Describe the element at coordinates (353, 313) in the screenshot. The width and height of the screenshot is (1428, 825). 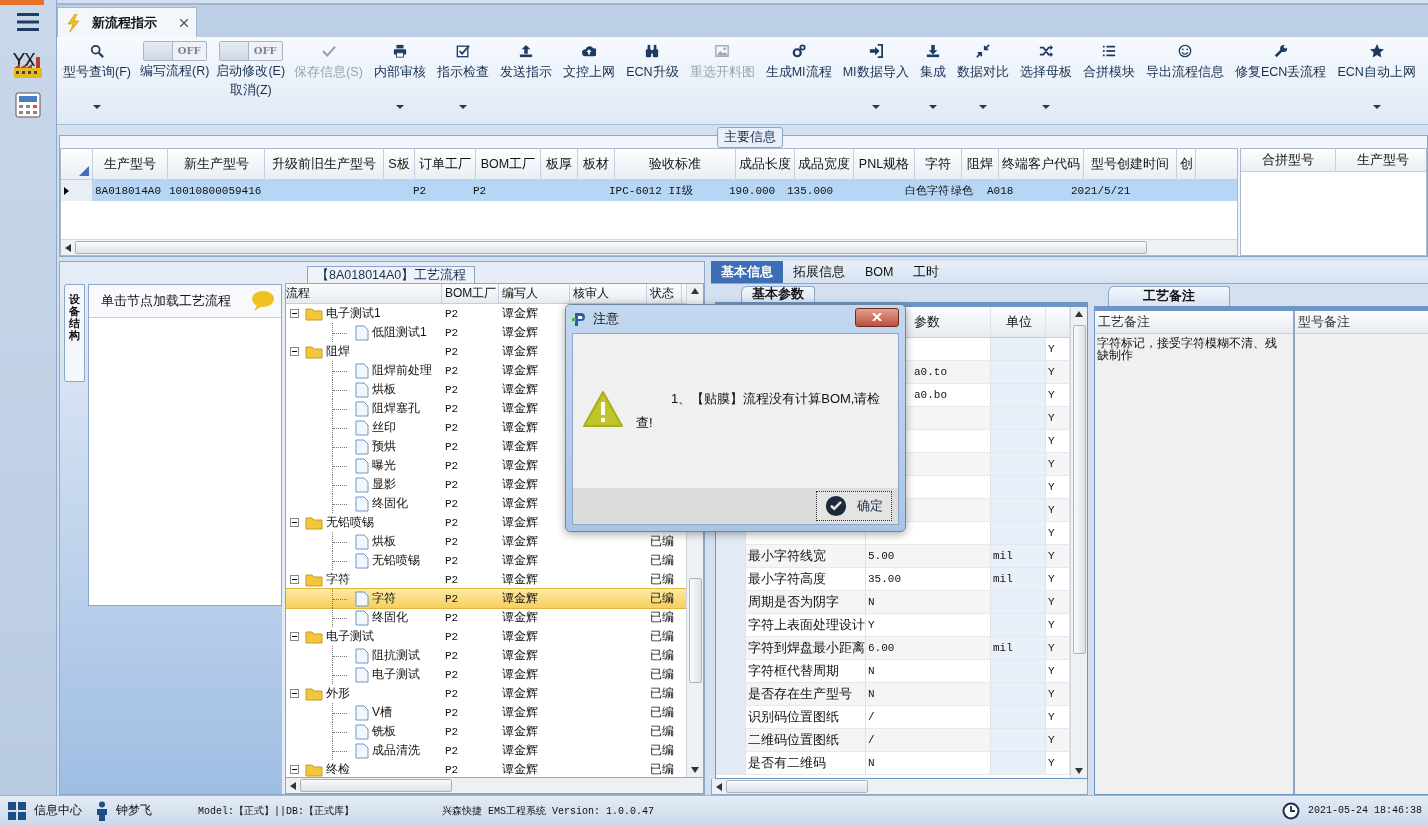
I see `tree-node-label: 电子测试1` at that location.